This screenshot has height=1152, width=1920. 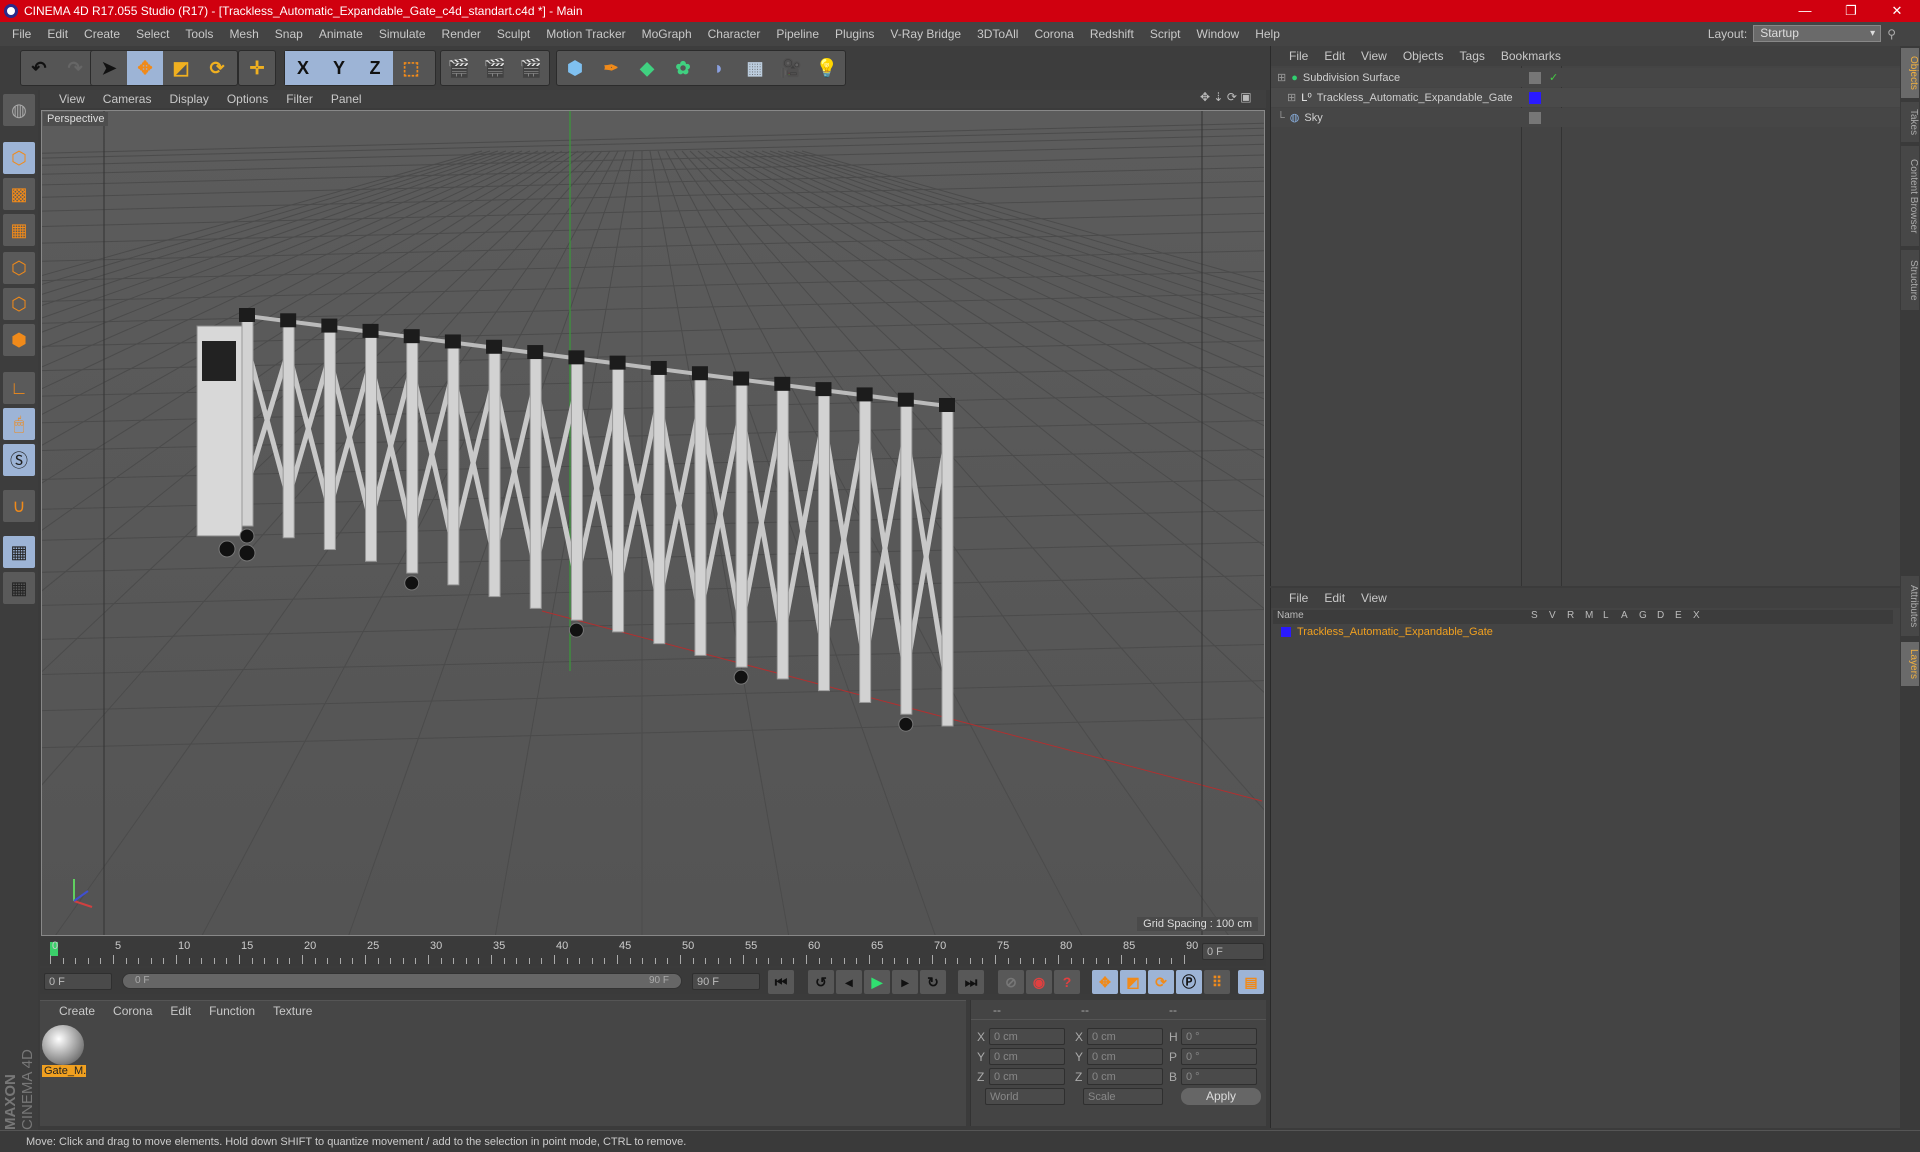 What do you see at coordinates (1217, 982) in the screenshot?
I see `key-point-level-button: ⠿` at bounding box center [1217, 982].